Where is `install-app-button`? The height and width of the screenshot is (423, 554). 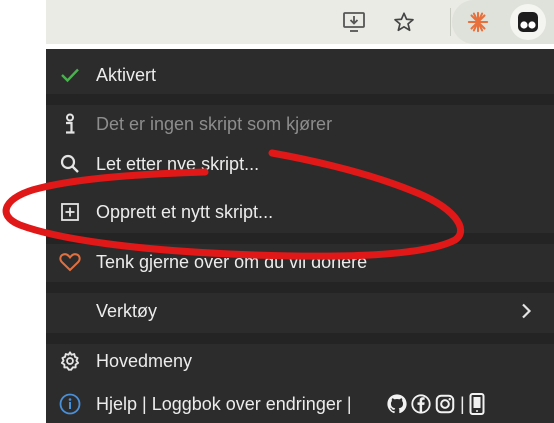
install-app-button is located at coordinates (354, 22).